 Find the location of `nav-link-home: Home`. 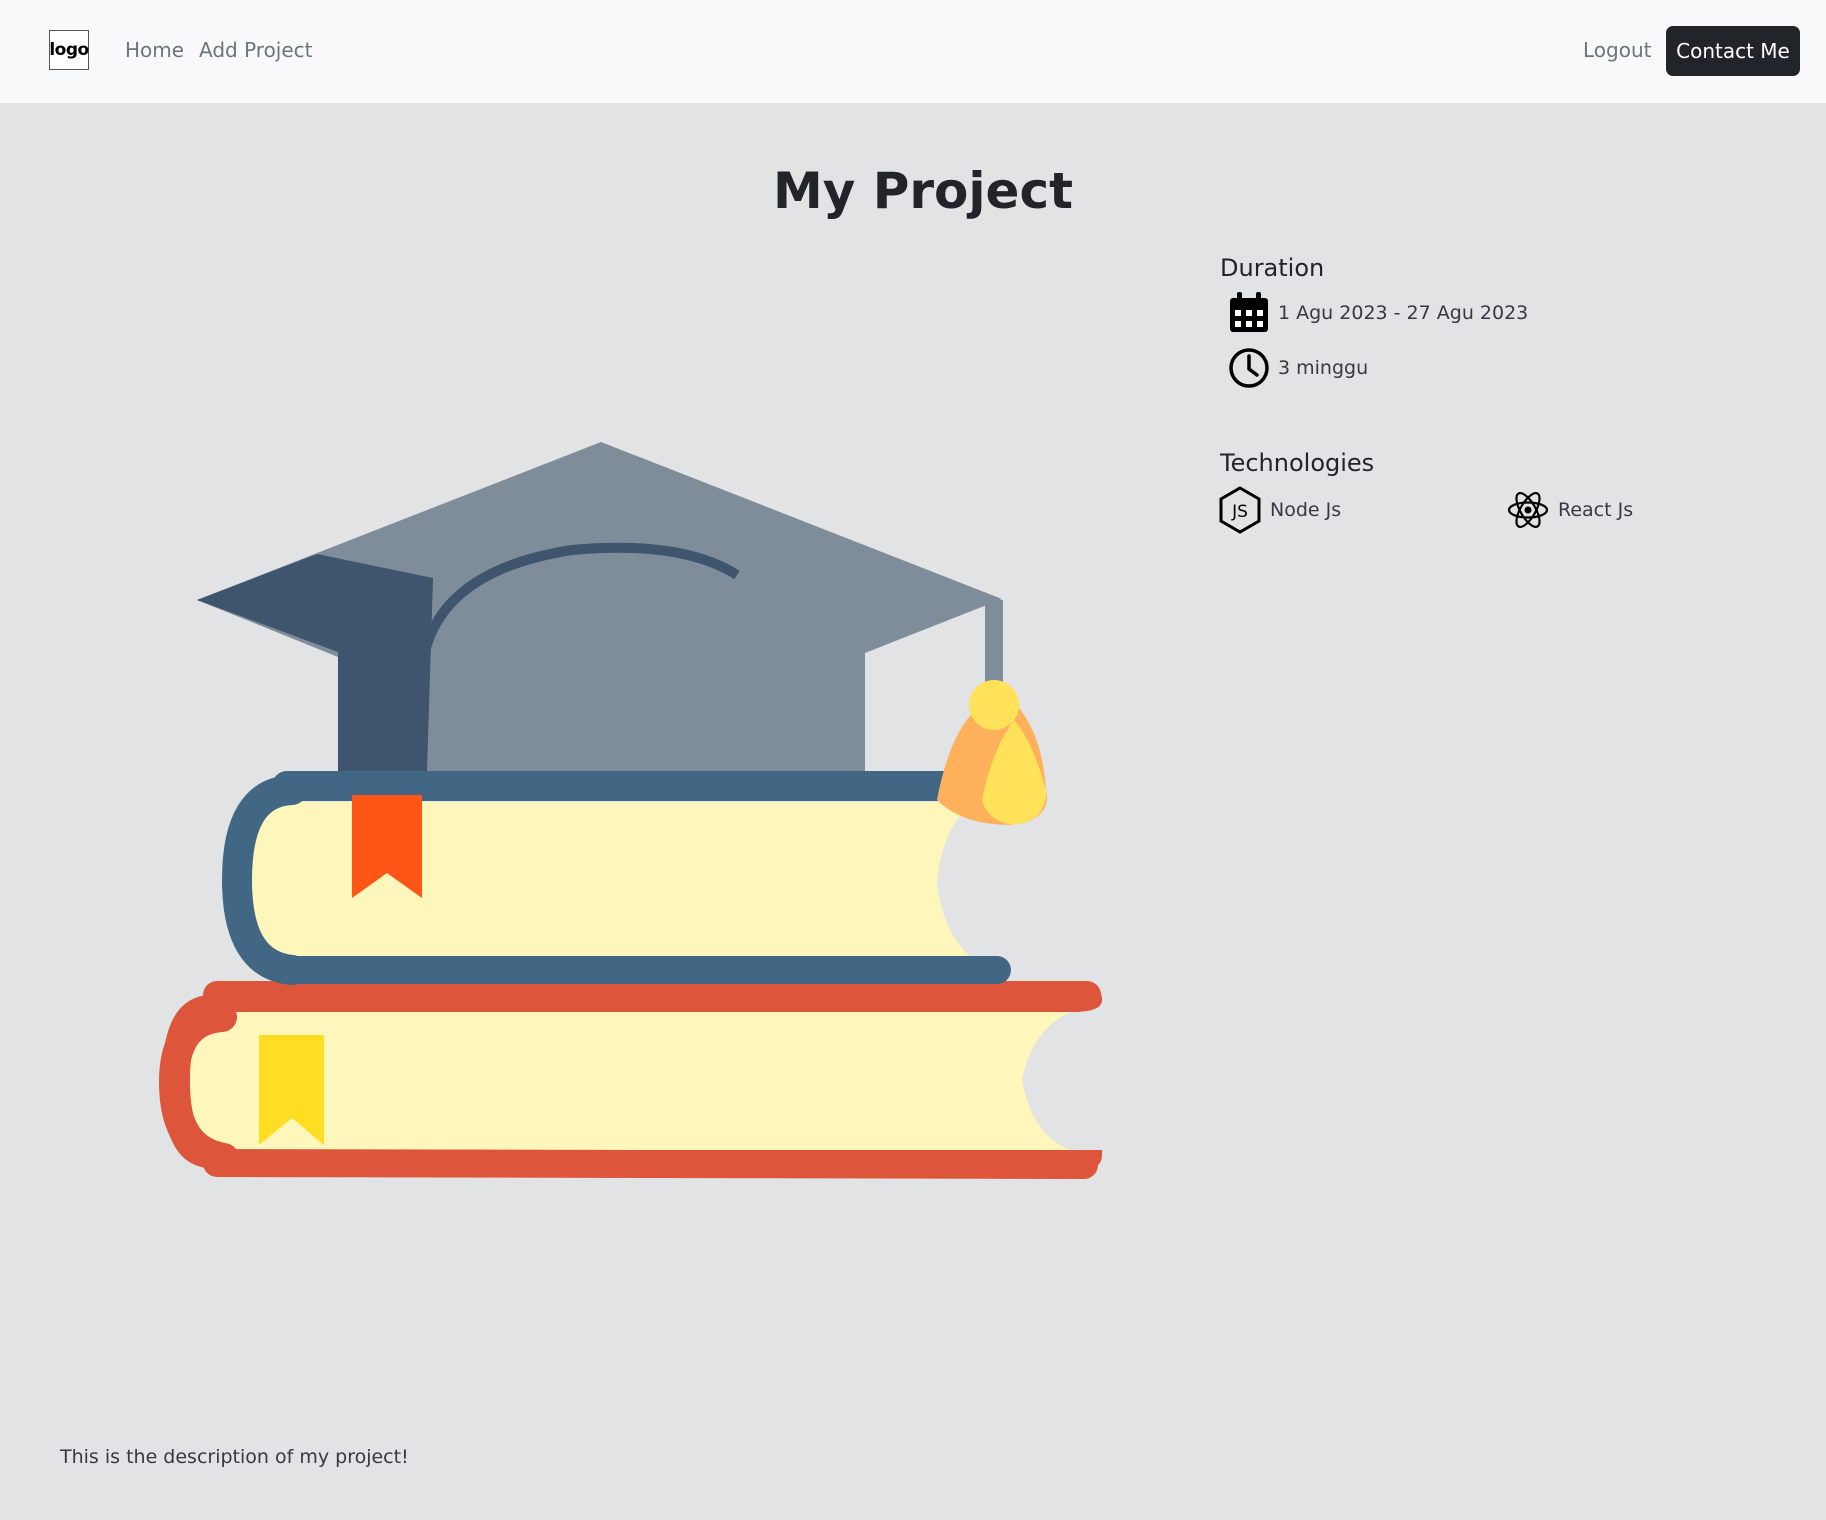

nav-link-home: Home is located at coordinates (154, 50).